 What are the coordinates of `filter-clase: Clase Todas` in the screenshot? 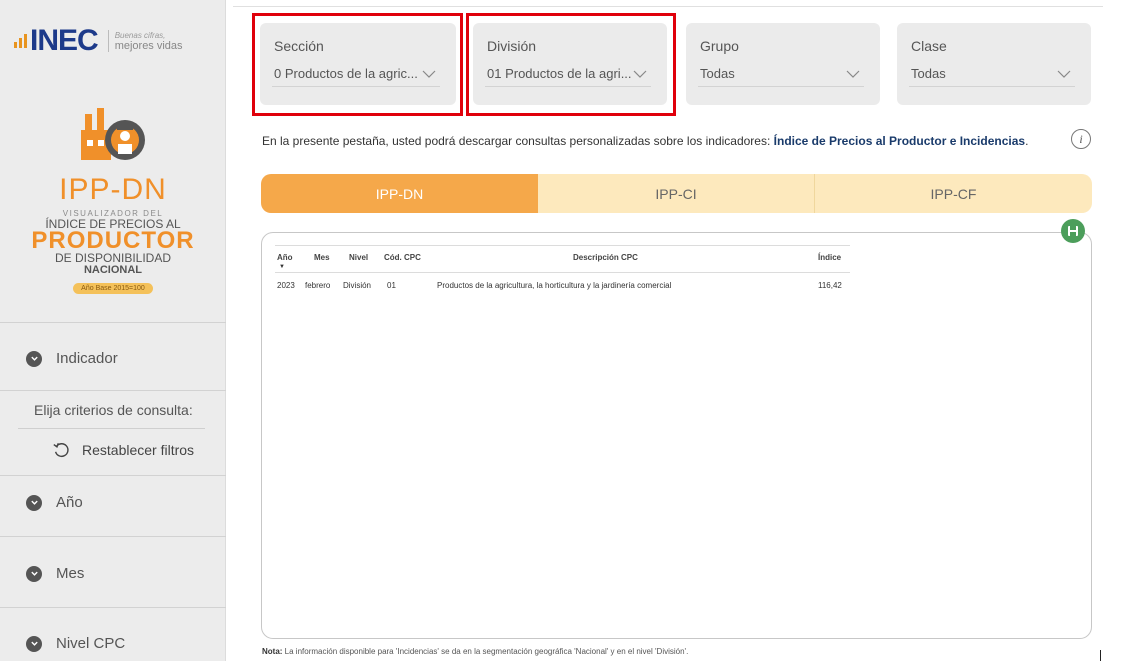 It's located at (994, 64).